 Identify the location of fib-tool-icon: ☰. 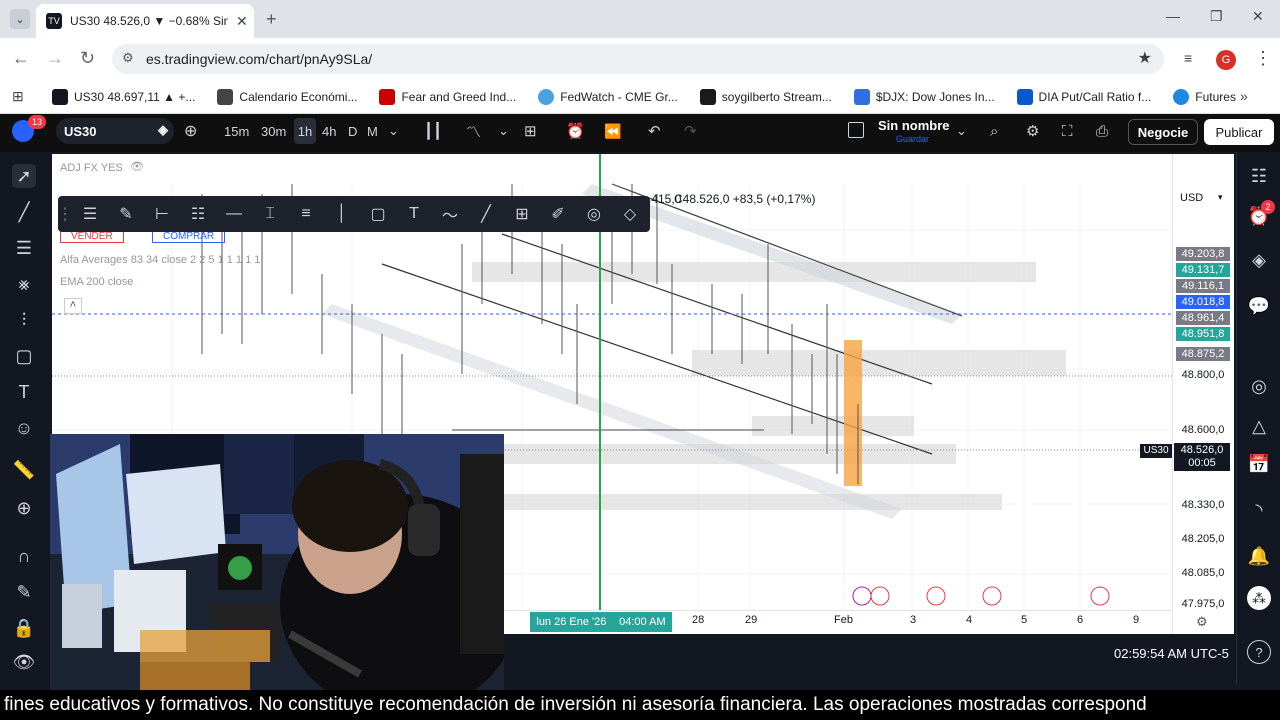
(90, 214).